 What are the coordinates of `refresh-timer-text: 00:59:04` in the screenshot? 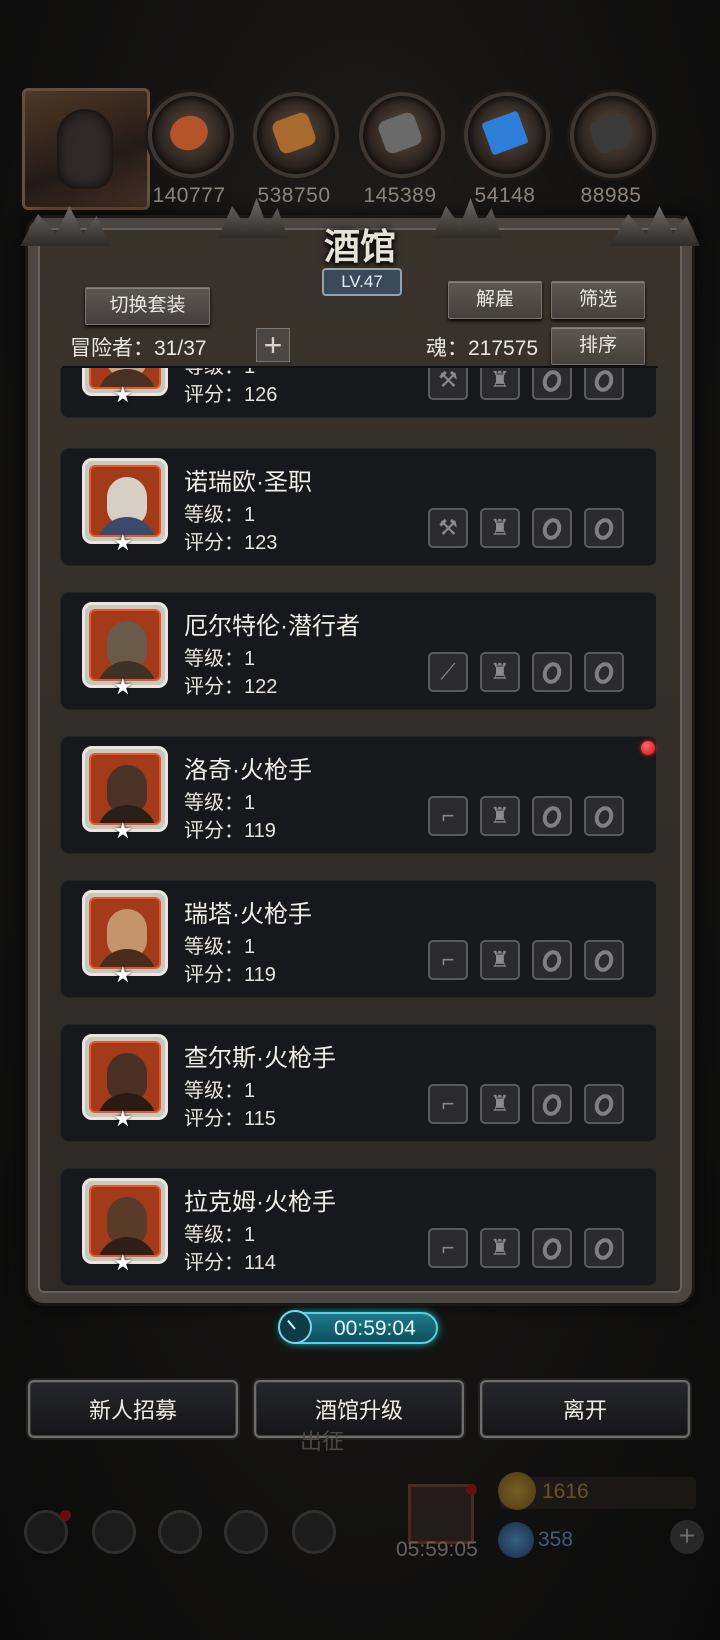 It's located at (375, 1328).